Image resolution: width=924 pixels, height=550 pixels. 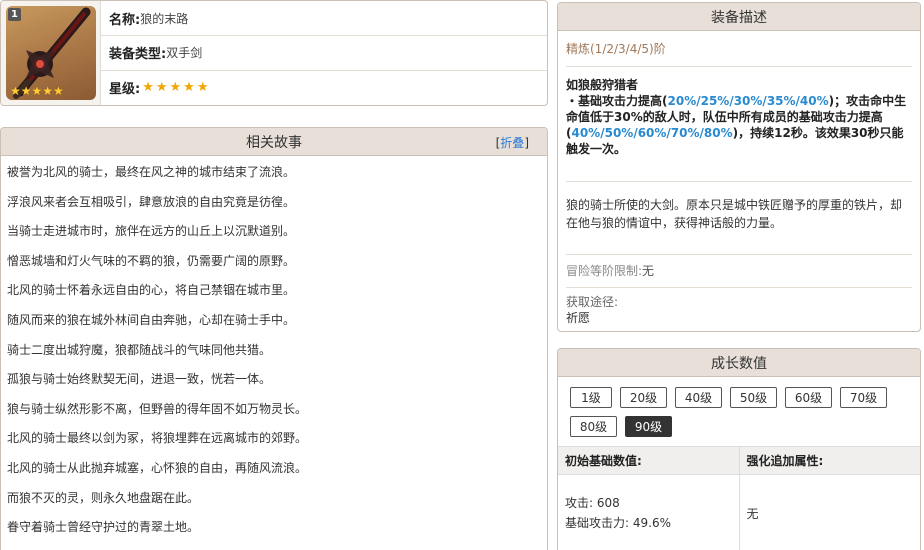 I want to click on stat-table: 初始基础数值: 强化追加属性: 攻击: 608 基础攻击力: 49.6% 无, so click(x=739, y=498).